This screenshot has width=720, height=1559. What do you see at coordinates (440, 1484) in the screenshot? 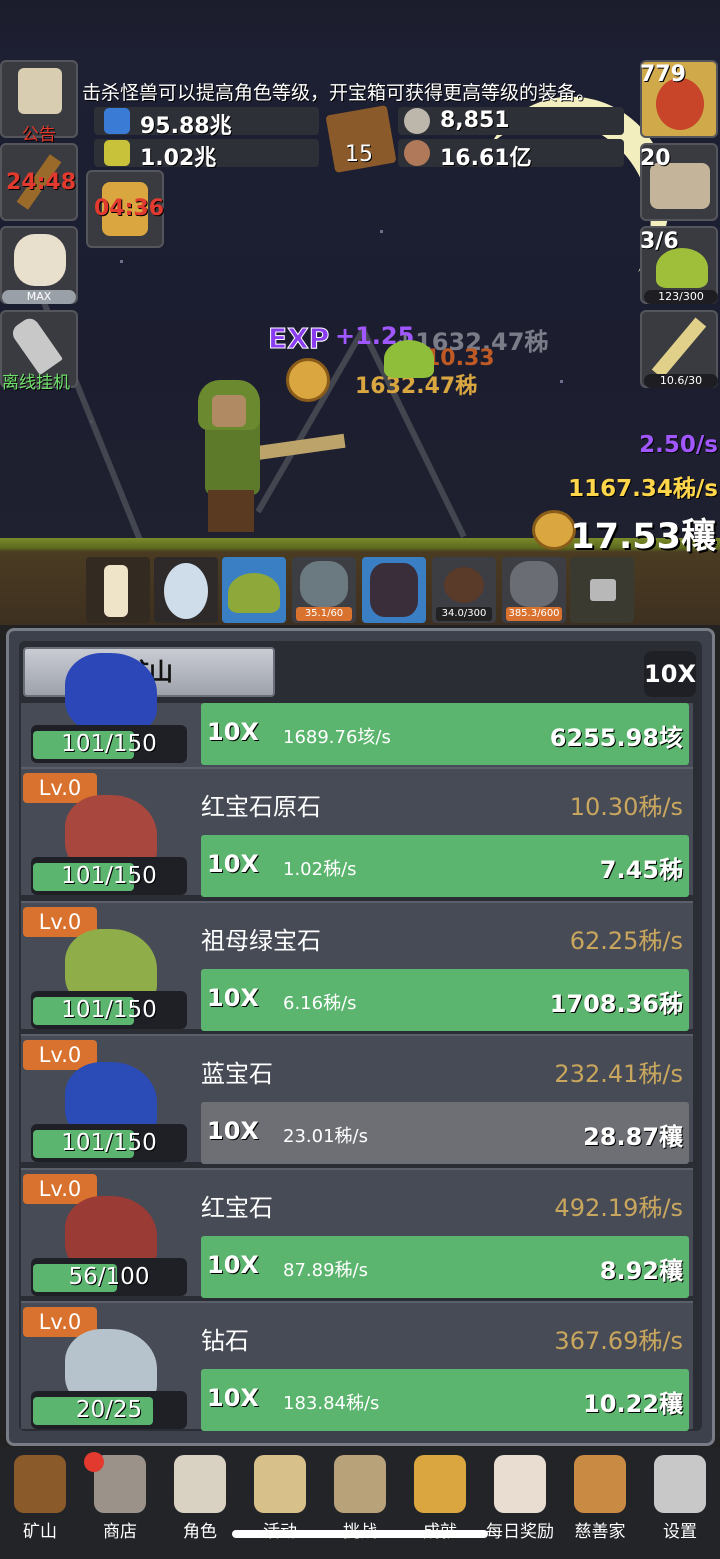
I see `key-icon` at bounding box center [440, 1484].